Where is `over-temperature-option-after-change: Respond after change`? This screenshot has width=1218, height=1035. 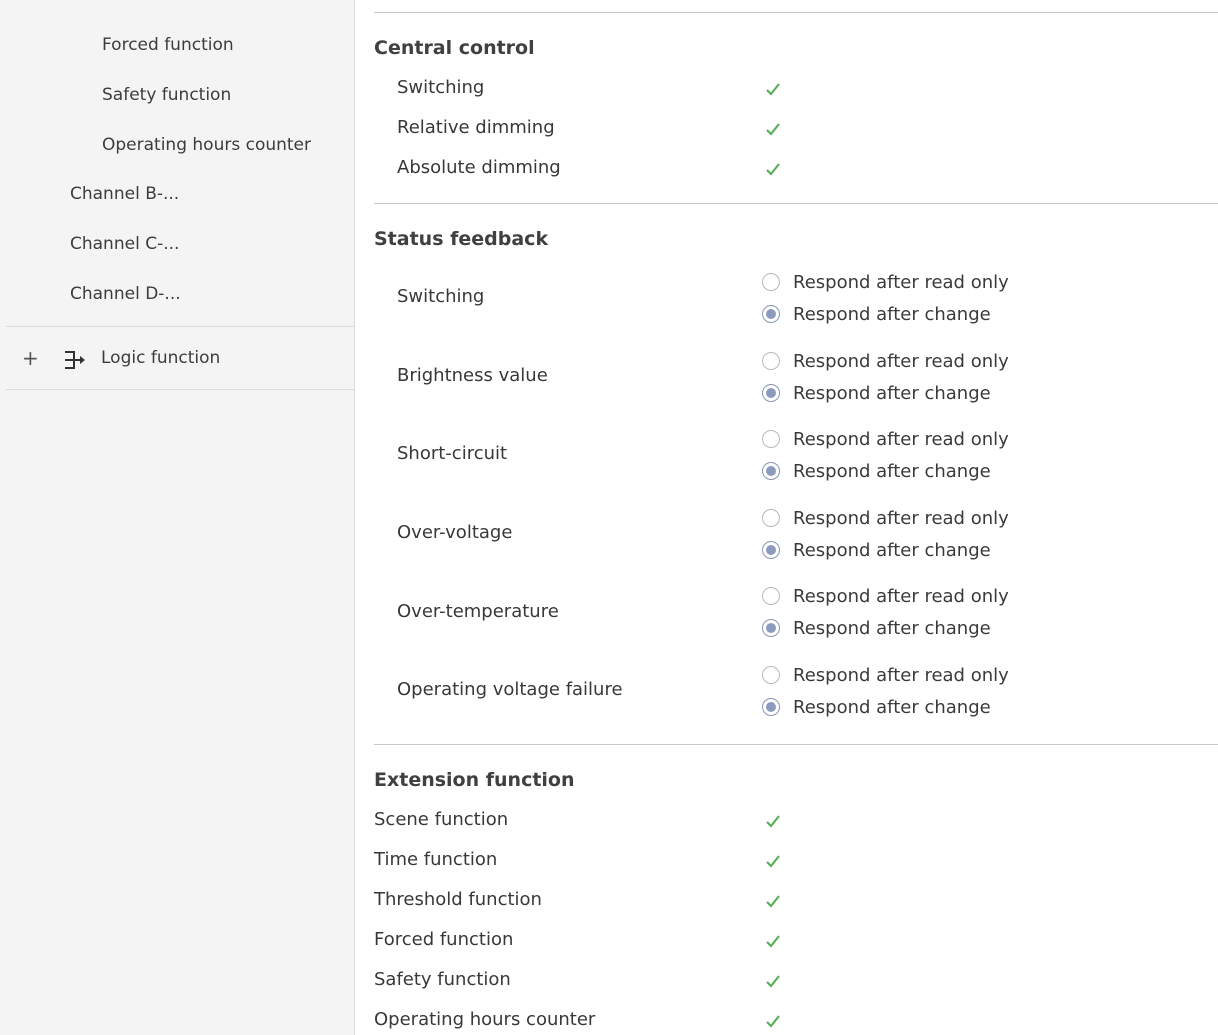
over-temperature-option-after-change: Respond after change is located at coordinates (876, 628).